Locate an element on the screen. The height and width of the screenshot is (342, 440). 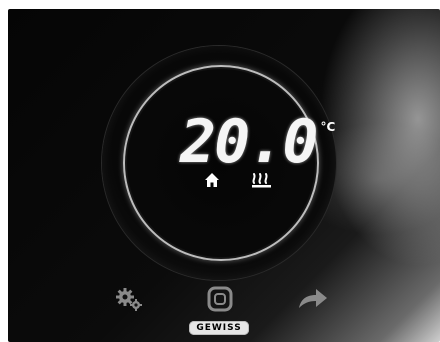
temperature-value: 20.0 is located at coordinates (249, 142).